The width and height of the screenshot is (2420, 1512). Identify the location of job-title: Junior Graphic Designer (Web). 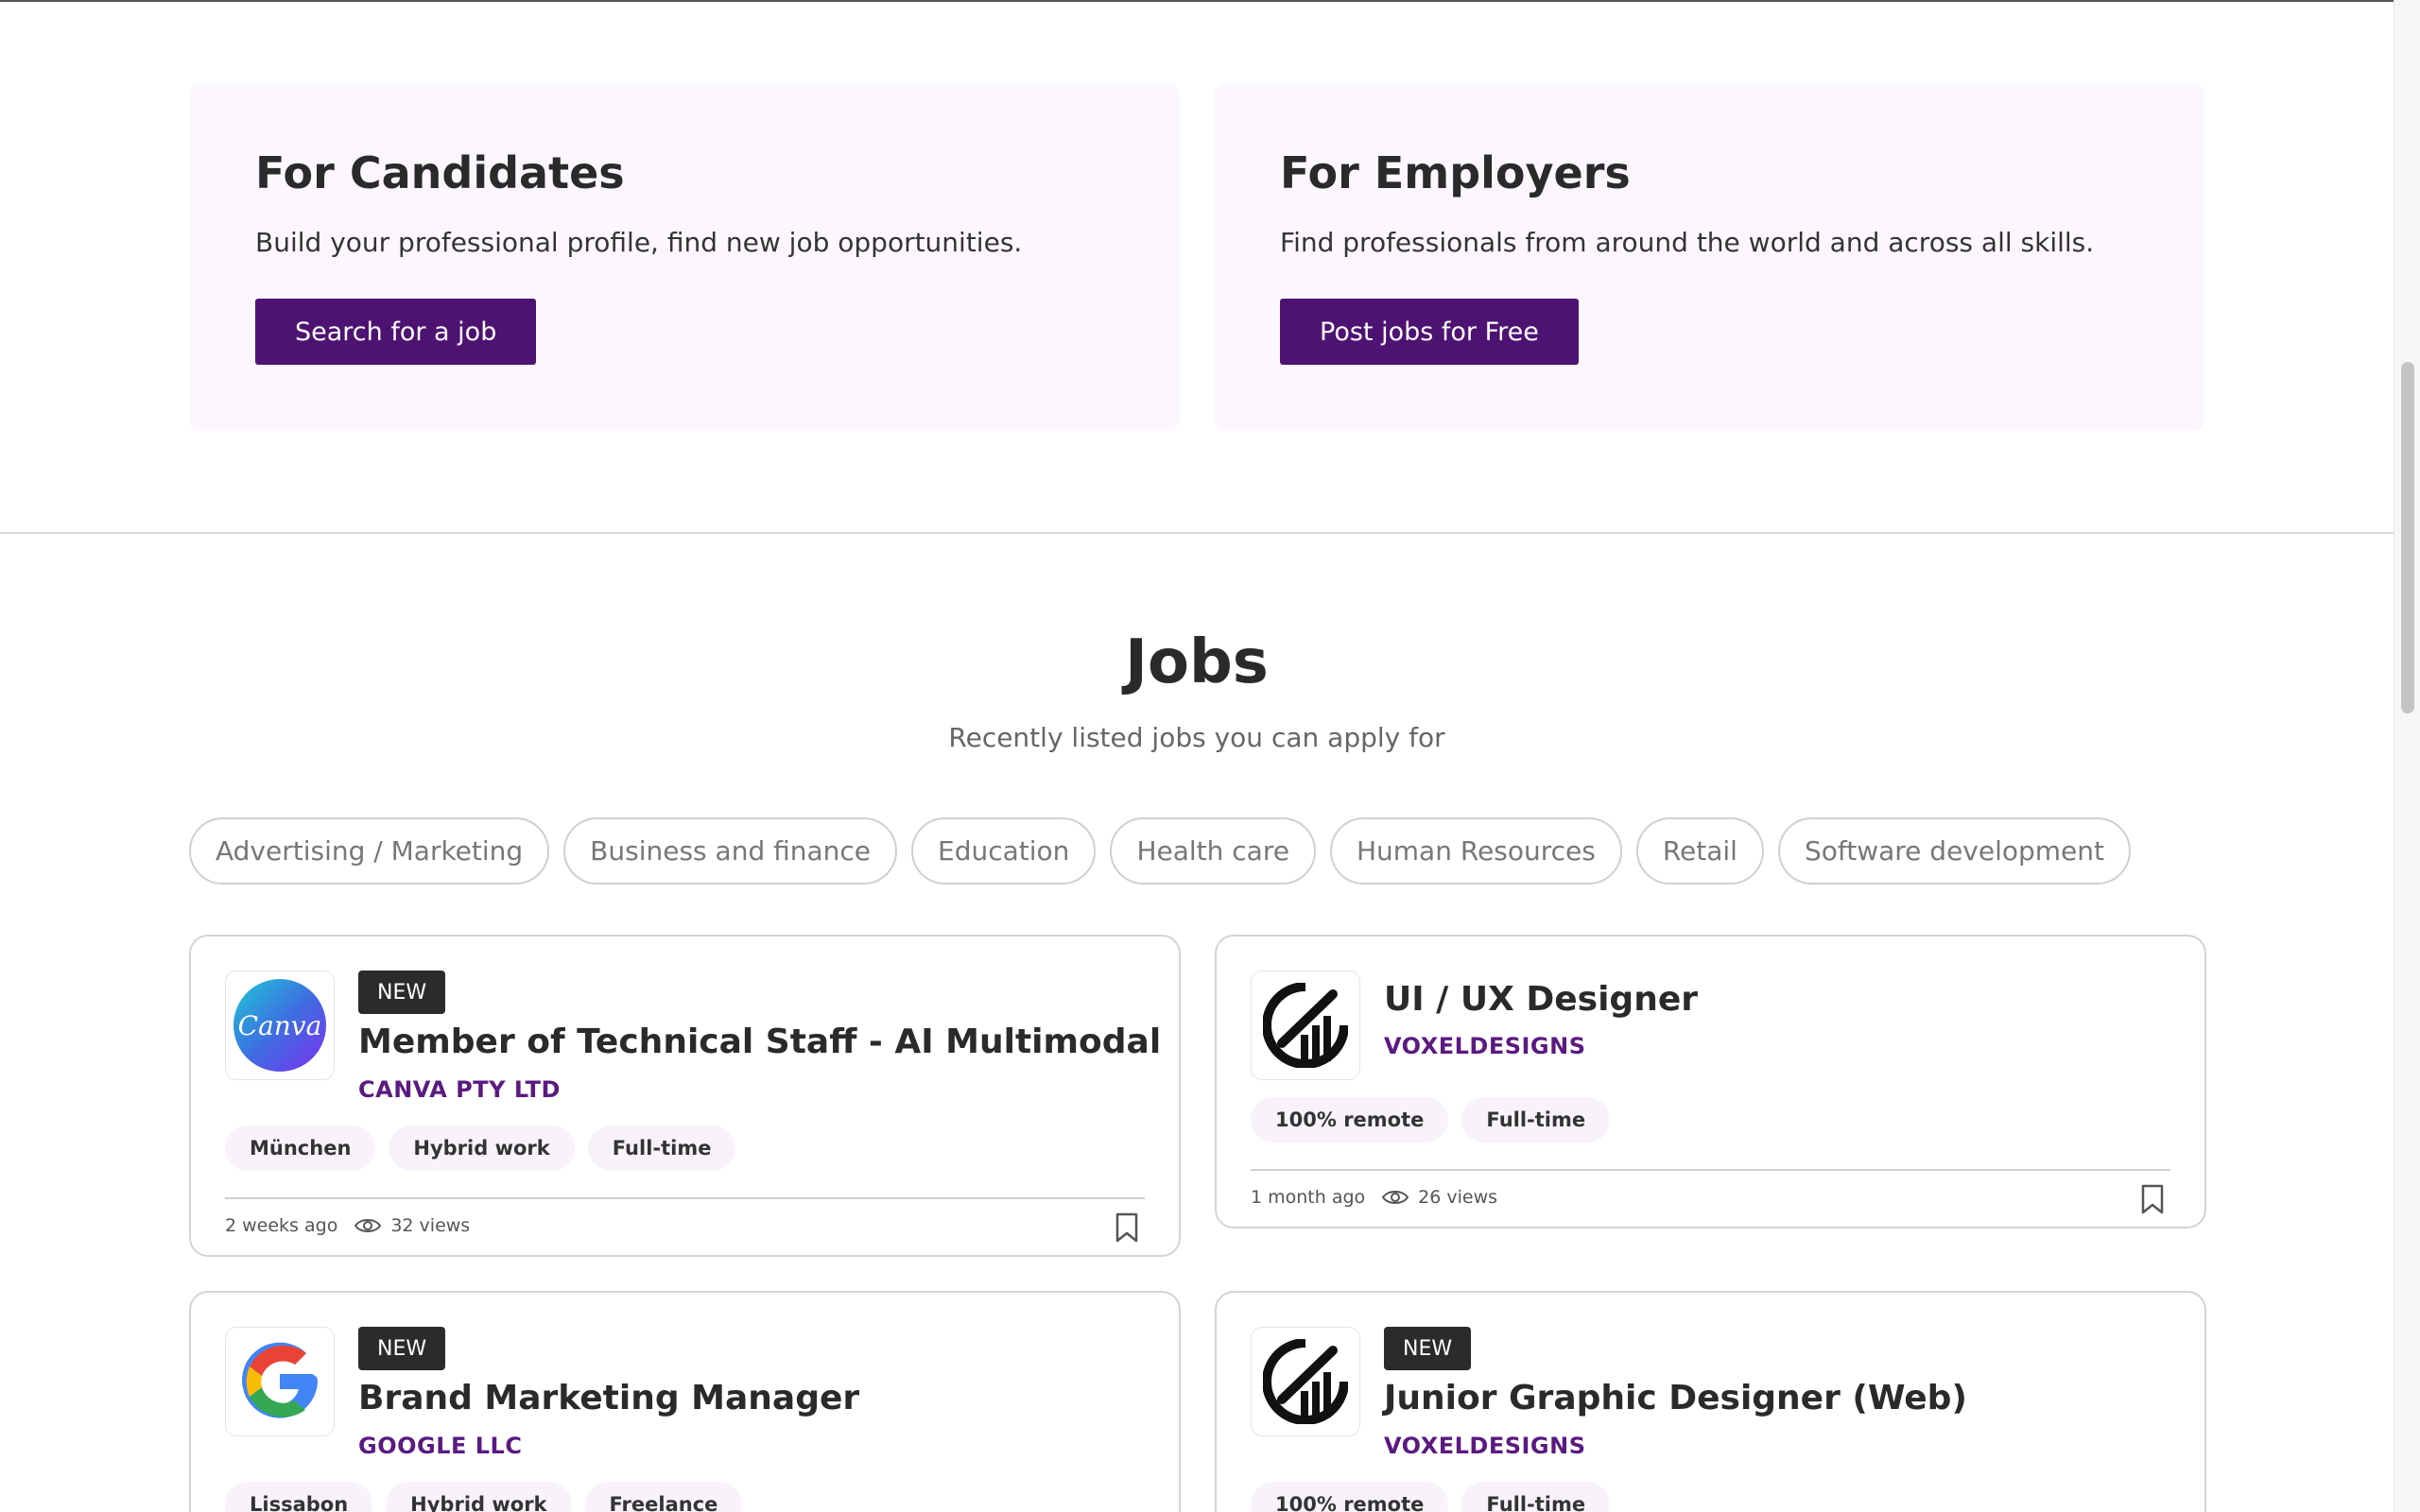
(1675, 1398).